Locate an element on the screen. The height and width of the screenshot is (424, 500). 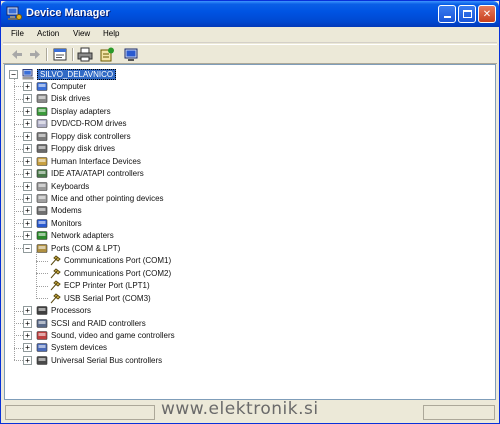
floppy-drive-icon is located at coordinates (42, 148).